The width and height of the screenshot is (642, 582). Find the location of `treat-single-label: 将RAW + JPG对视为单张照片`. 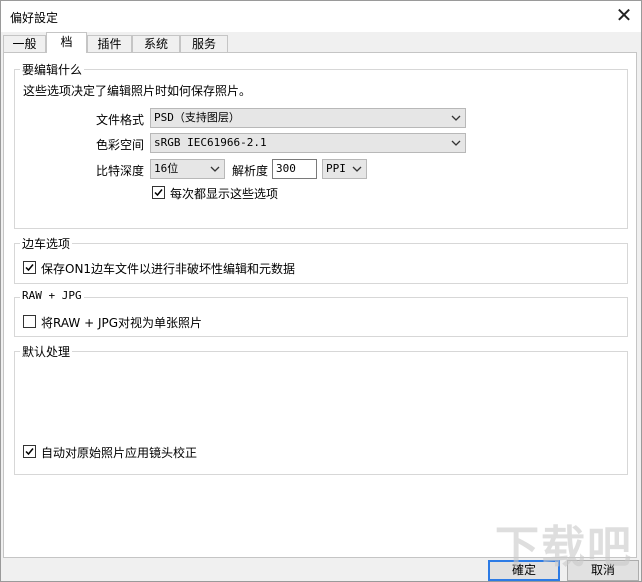

treat-single-label: 将RAW + JPG对视为单张照片 is located at coordinates (122, 323).